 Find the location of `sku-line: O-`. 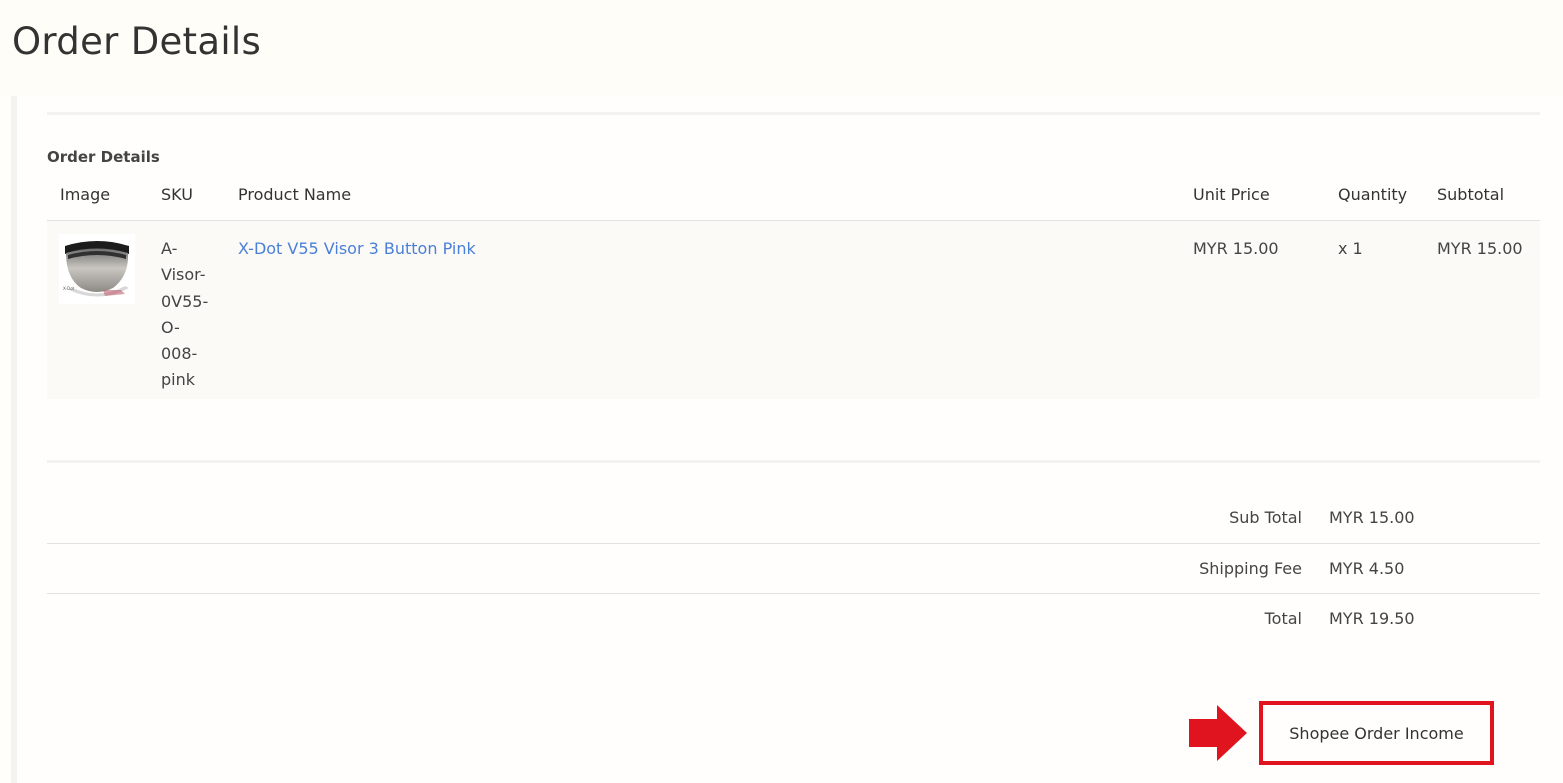

sku-line: O- is located at coordinates (170, 327).